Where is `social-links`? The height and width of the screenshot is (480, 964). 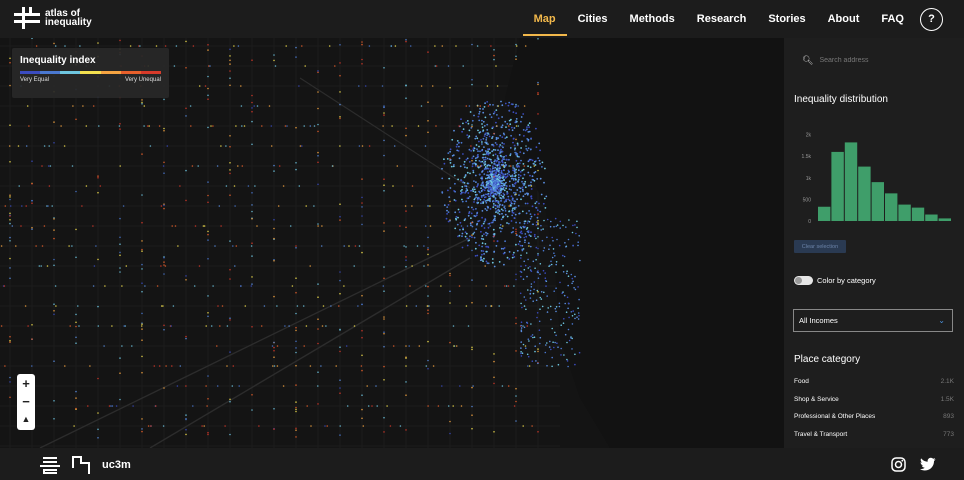
social-links is located at coordinates (913, 467).